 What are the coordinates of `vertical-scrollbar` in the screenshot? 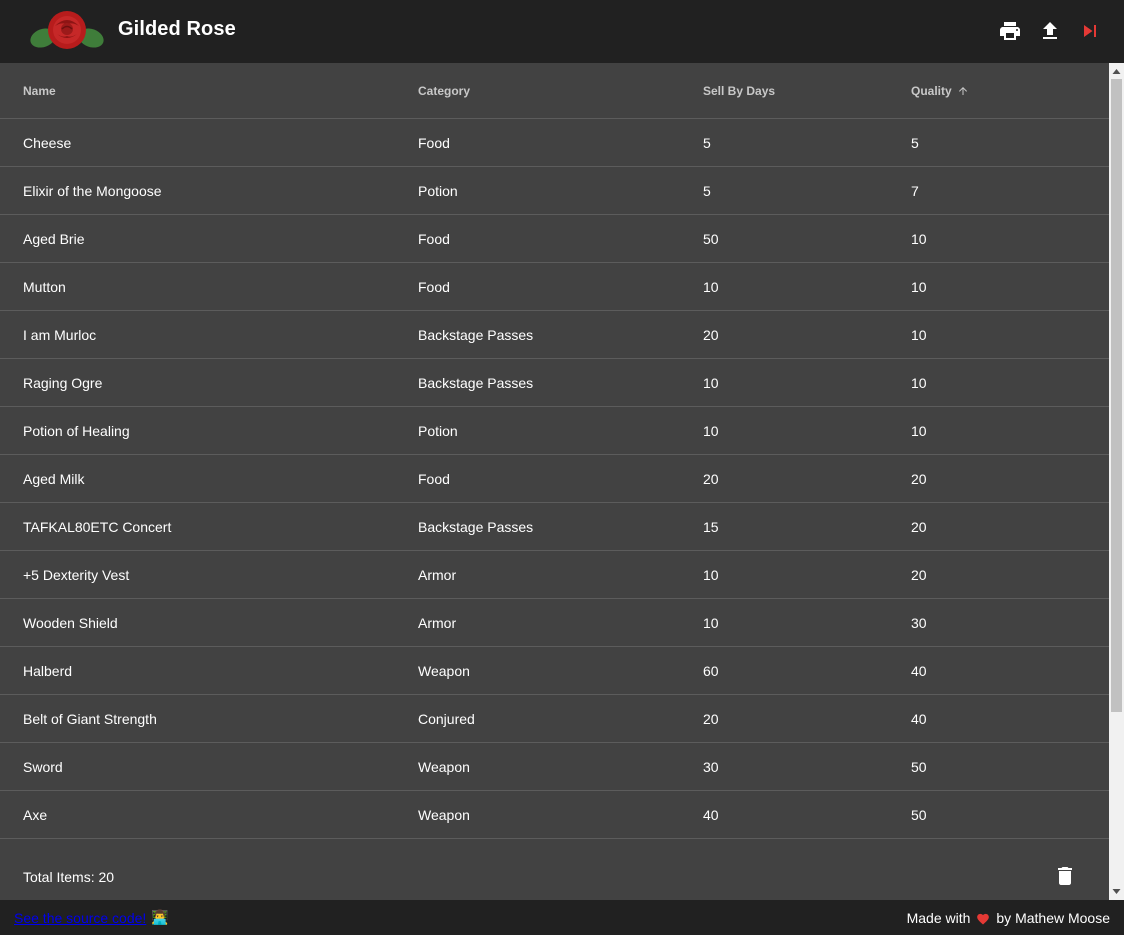 It's located at (1116, 481).